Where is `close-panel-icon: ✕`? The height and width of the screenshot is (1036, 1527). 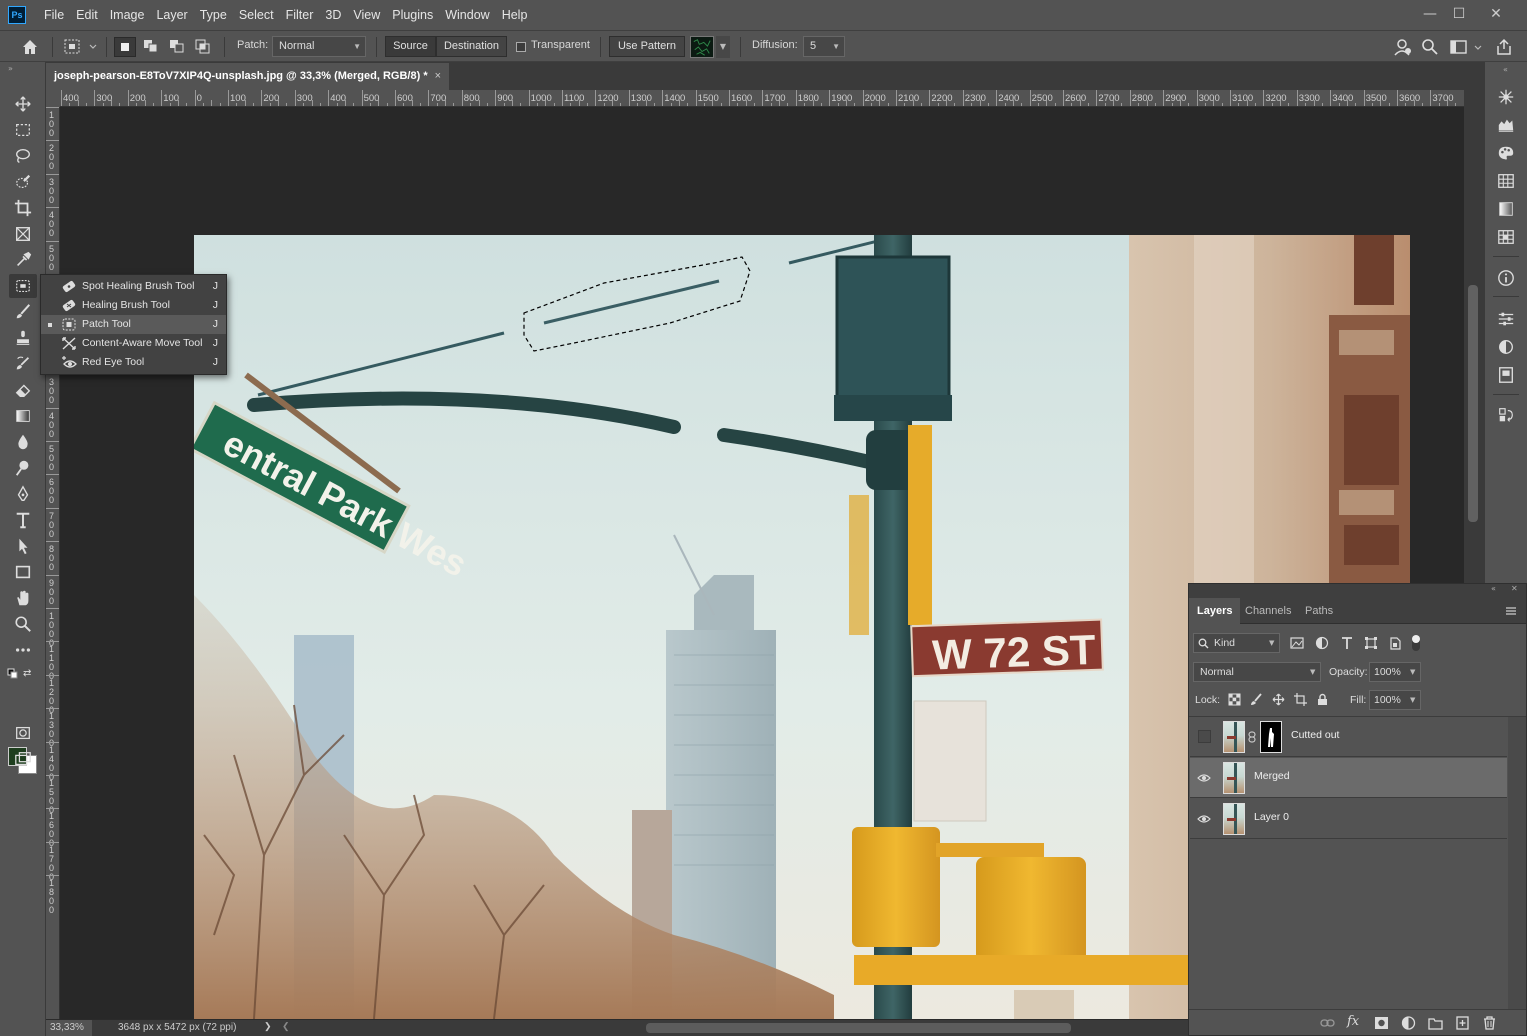 close-panel-icon: ✕ is located at coordinates (1514, 588).